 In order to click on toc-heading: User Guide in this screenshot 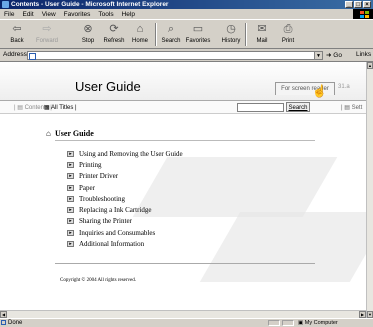, I will do `click(74, 133)`.